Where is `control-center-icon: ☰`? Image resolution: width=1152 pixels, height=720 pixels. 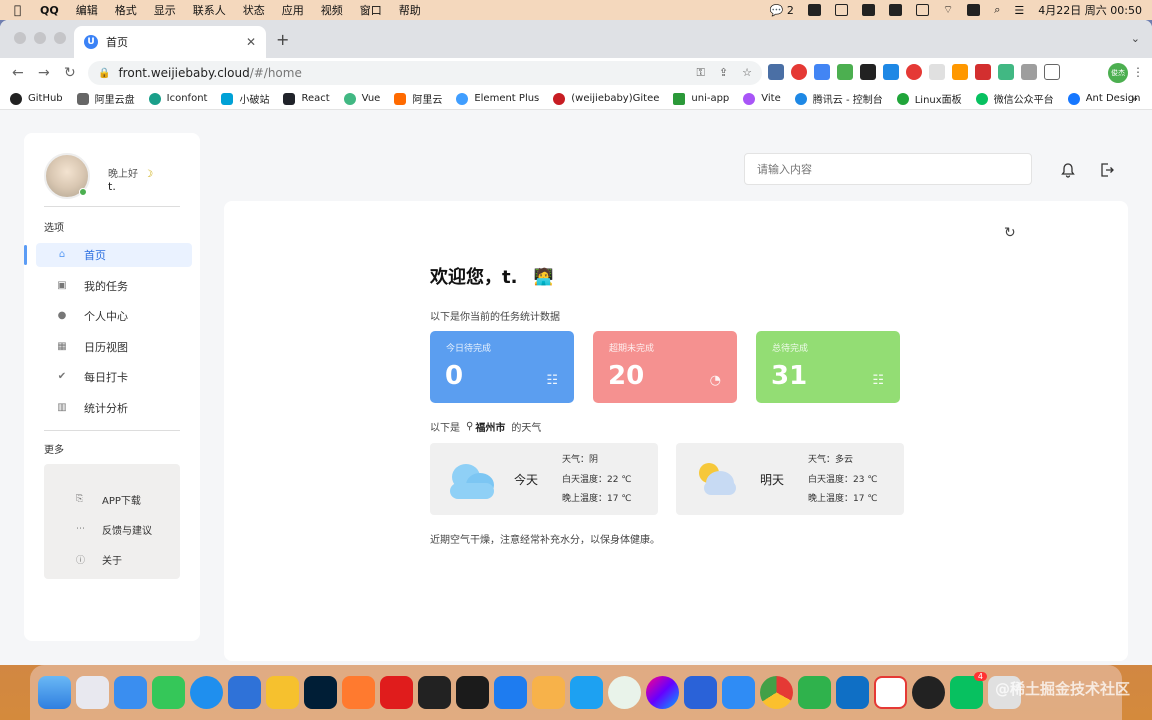
control-center-icon: ☰ is located at coordinates (1019, 10).